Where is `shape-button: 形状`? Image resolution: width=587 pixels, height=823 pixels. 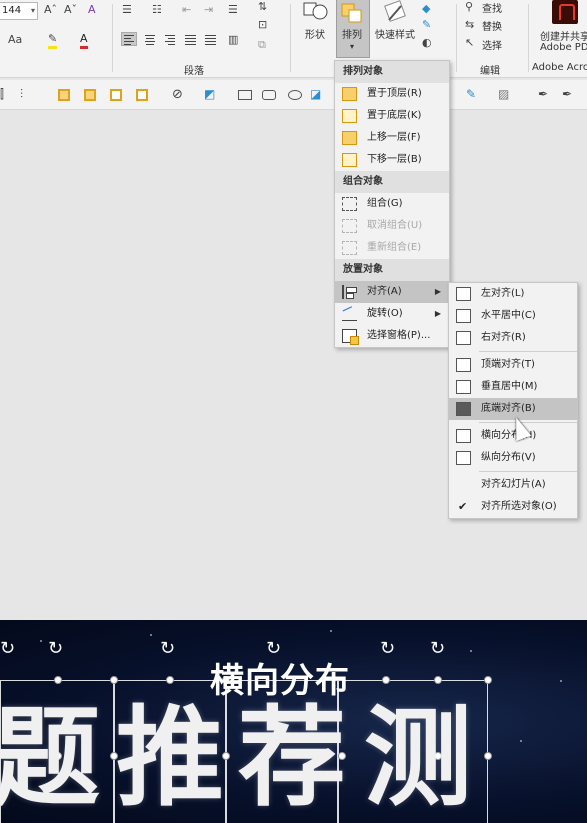
shape-button: 形状 is located at coordinates (315, 20).